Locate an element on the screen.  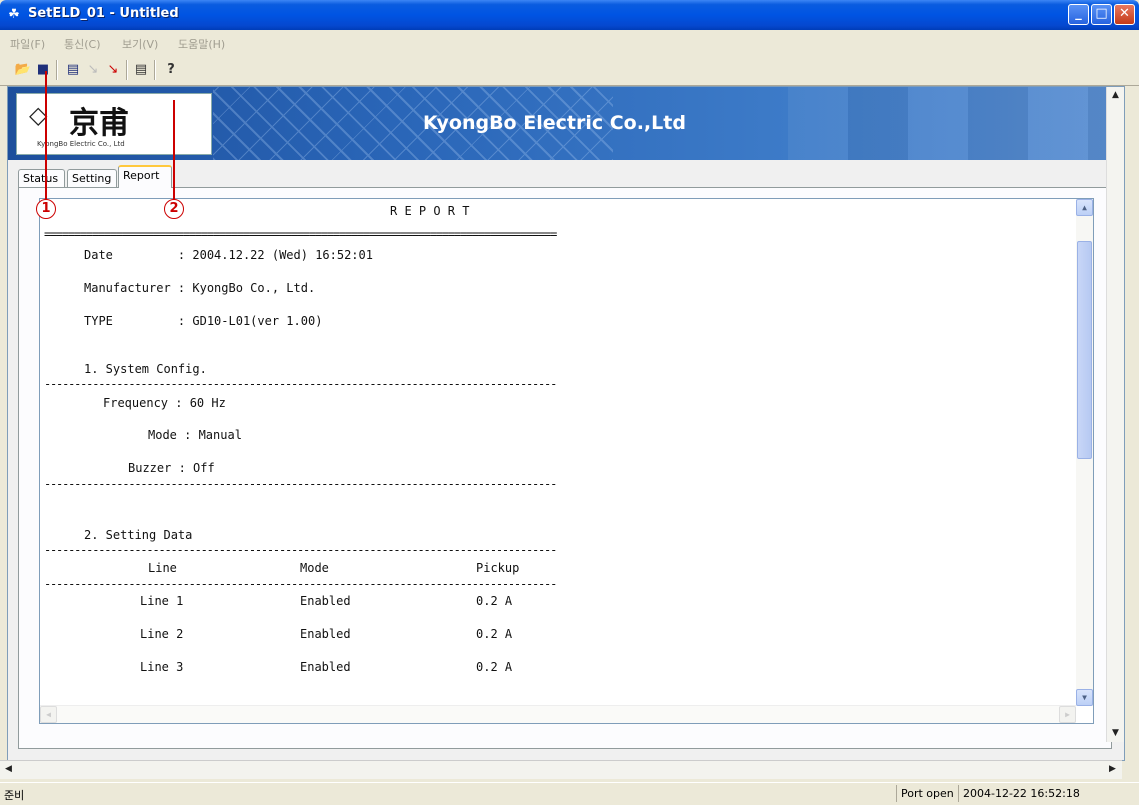
close-button: ✕ is located at coordinates (1124, 14).